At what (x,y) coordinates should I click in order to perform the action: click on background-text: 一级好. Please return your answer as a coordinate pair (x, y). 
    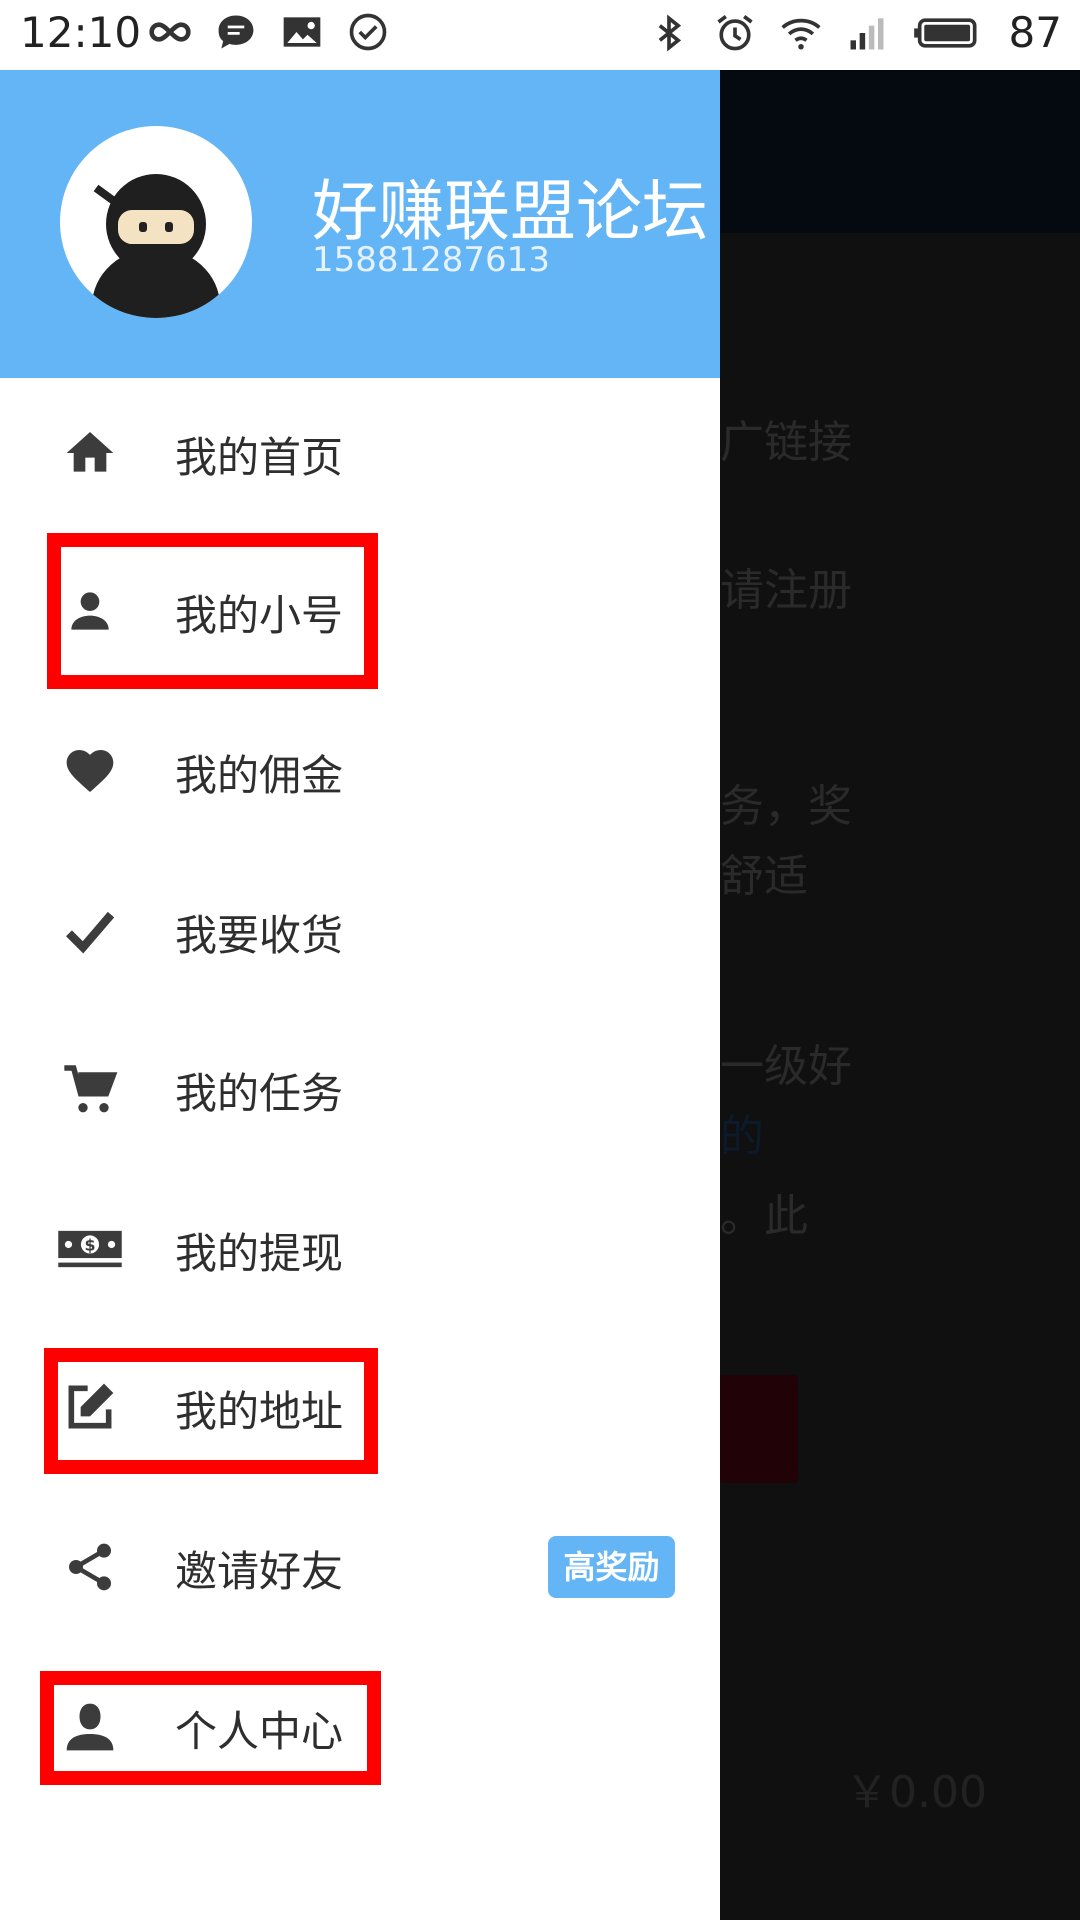
    Looking at the image, I should click on (786, 1066).